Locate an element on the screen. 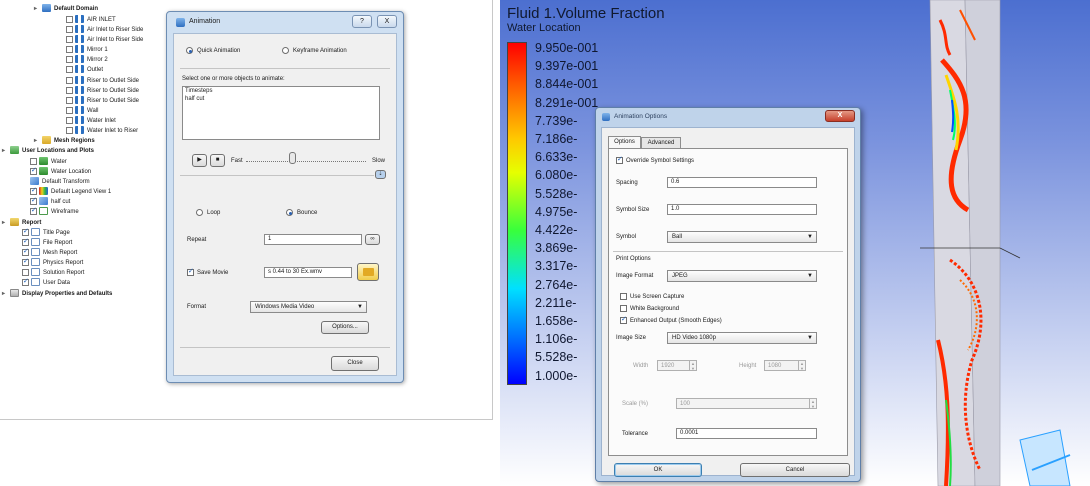 The image size is (1090, 486). help-button: ? is located at coordinates (362, 21).